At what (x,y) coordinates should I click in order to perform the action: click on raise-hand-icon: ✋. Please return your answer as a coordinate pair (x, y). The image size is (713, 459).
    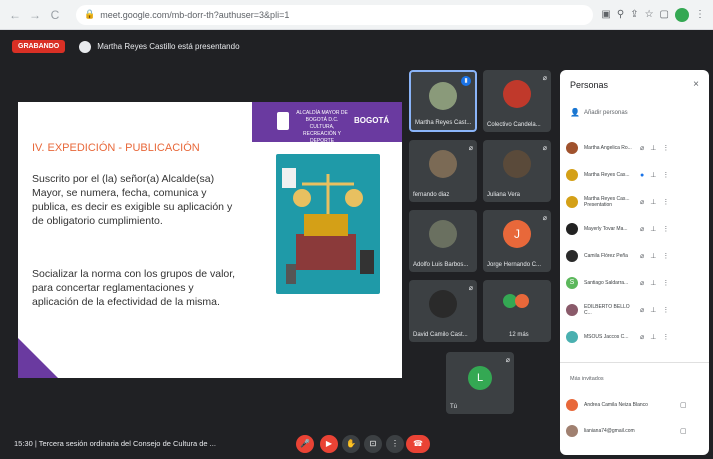
    Looking at the image, I should click on (351, 443).